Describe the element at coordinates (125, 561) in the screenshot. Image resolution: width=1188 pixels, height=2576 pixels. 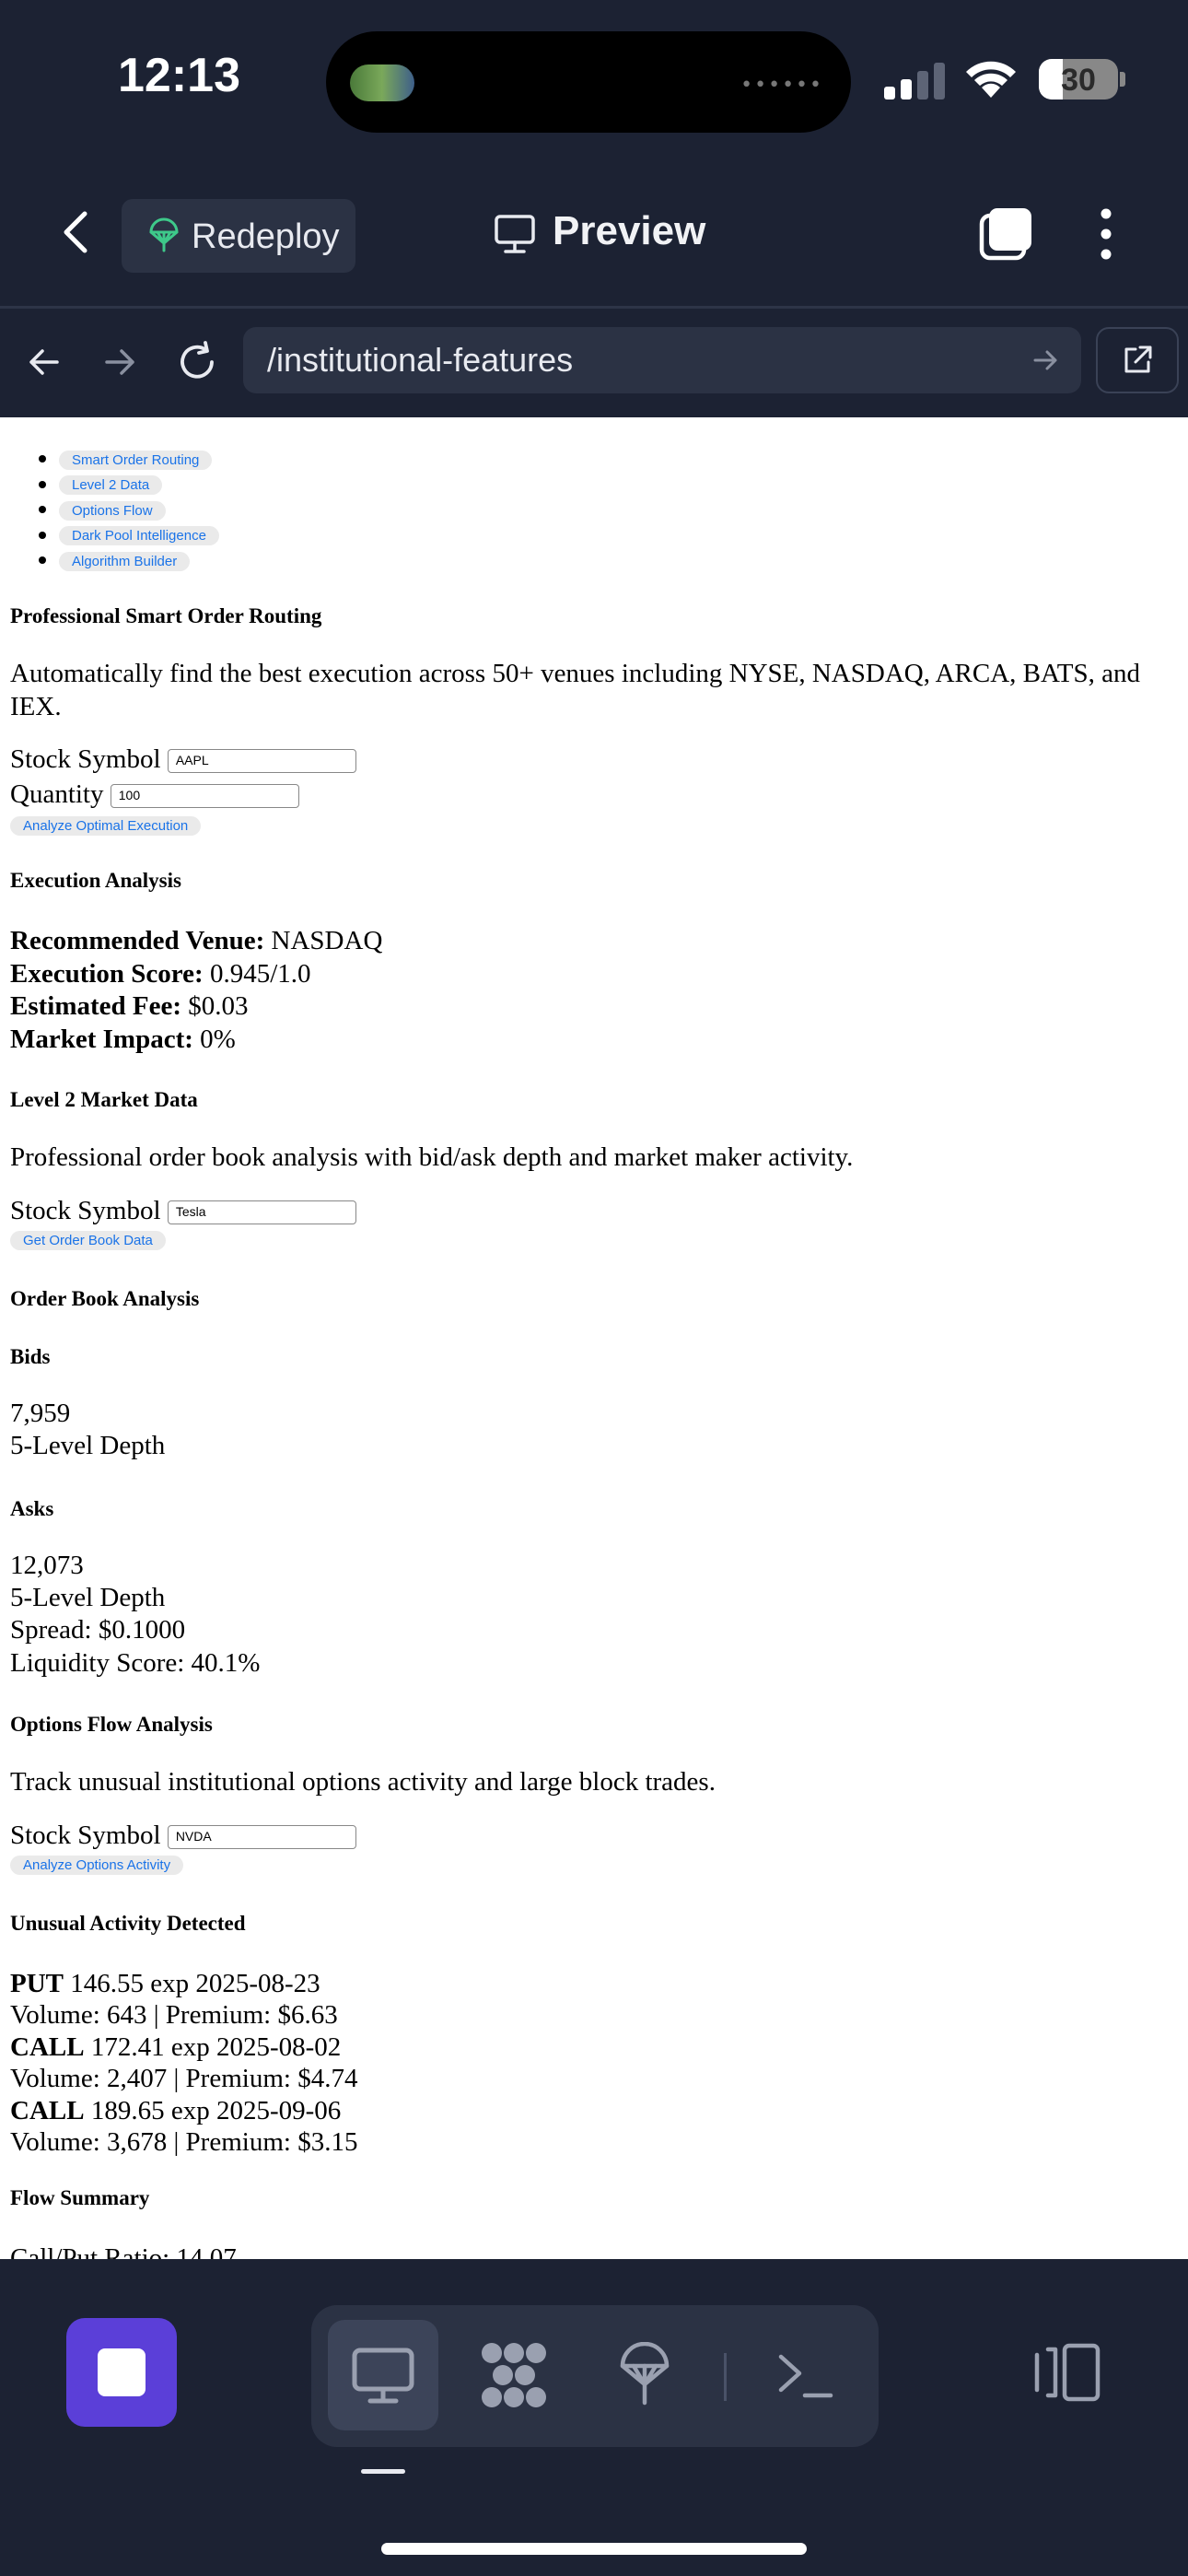
I see `nav-pill-algorithm-builder: Algorithm Builder` at that location.